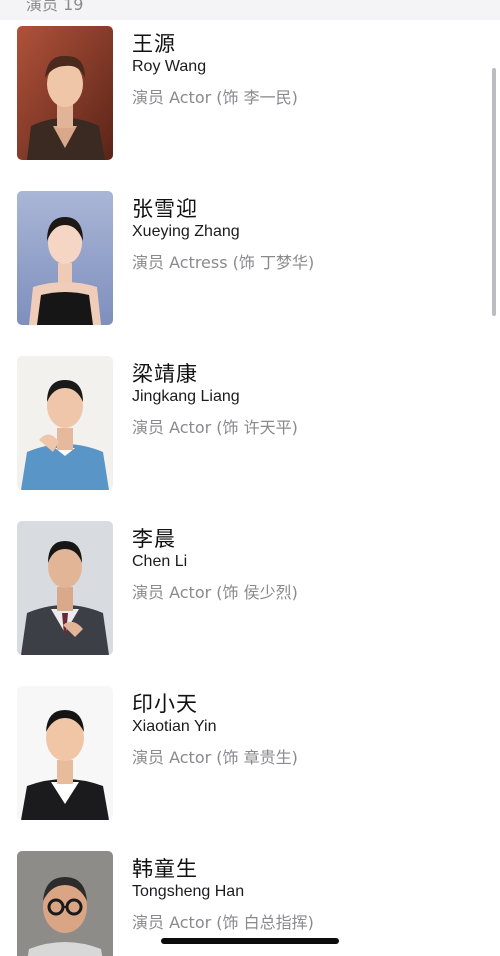 The image size is (500, 956). I want to click on actor-name-chinese: 张雪迎, so click(165, 209).